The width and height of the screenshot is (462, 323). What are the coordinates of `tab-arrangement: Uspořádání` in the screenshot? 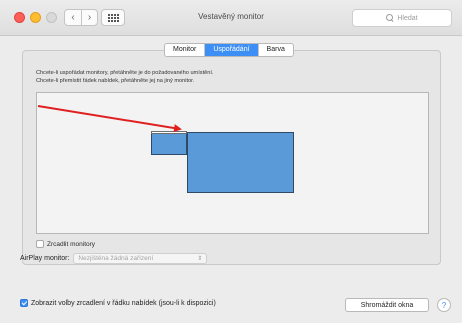 It's located at (231, 50).